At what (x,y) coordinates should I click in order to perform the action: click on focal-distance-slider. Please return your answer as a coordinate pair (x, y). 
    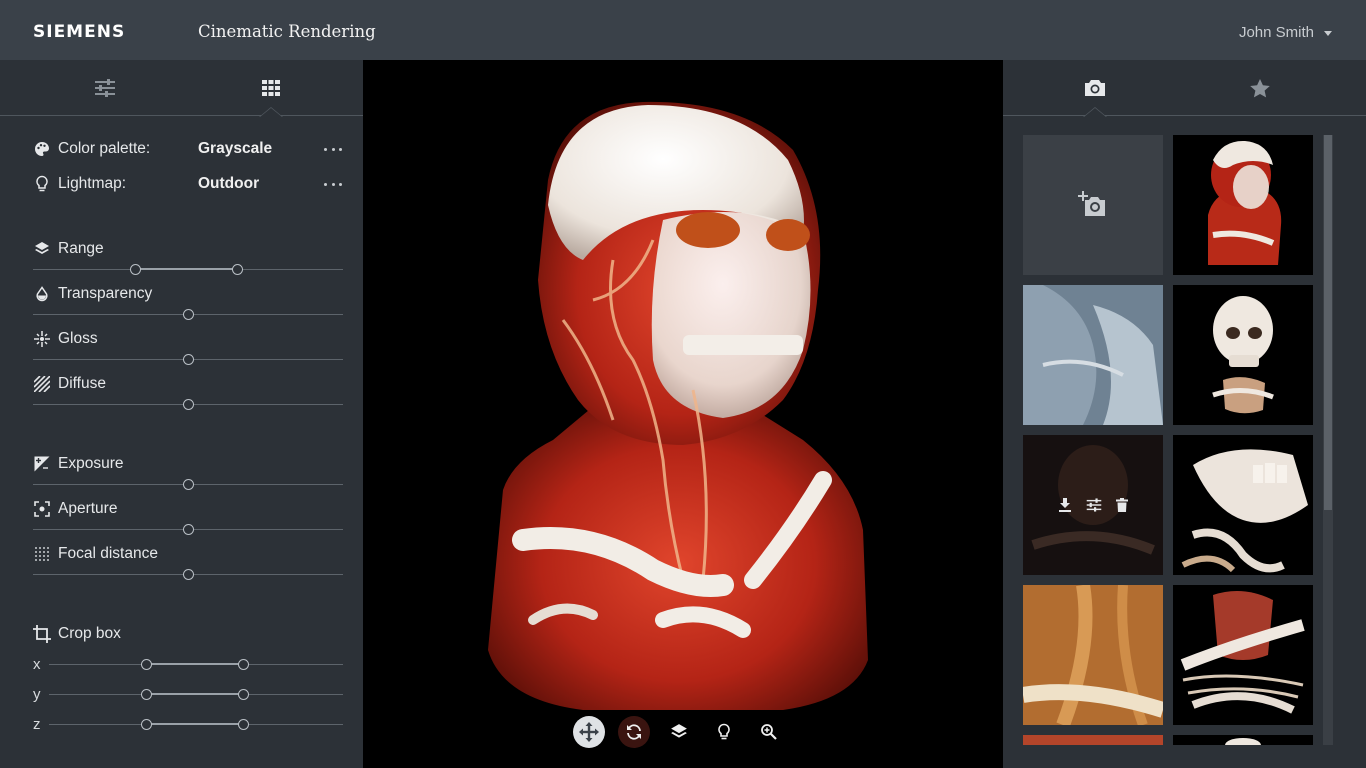
    Looking at the image, I should click on (188, 575).